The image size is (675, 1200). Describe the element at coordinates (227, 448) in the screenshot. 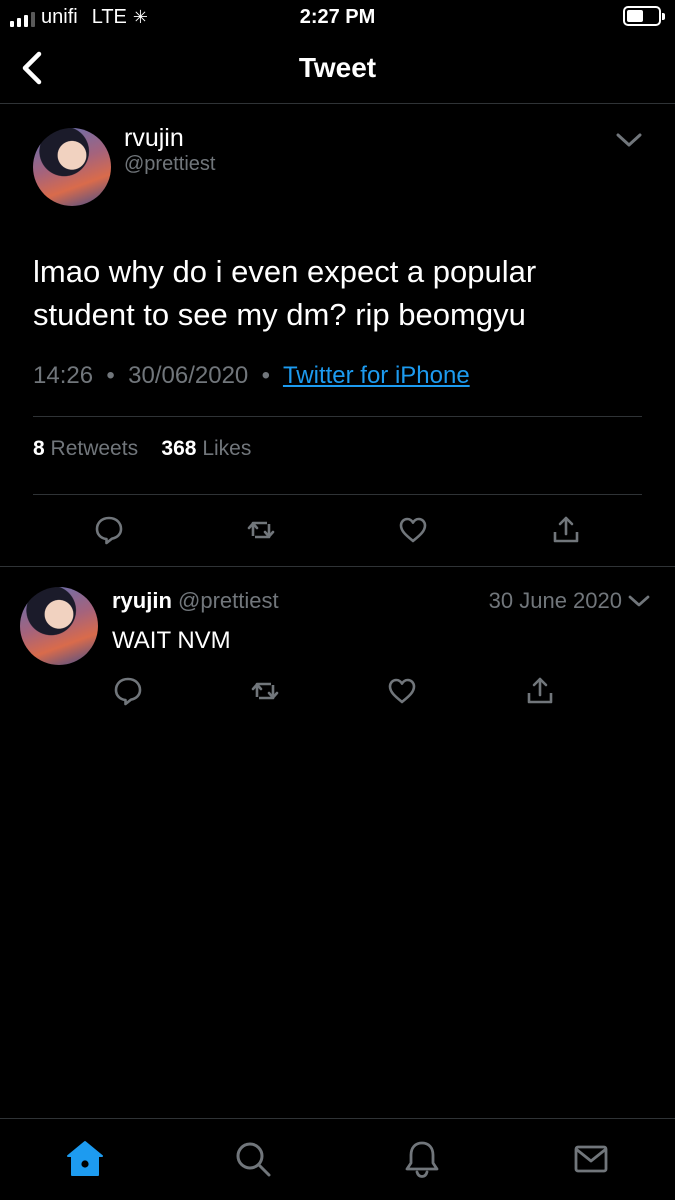

I see `likes-label: Likes` at that location.